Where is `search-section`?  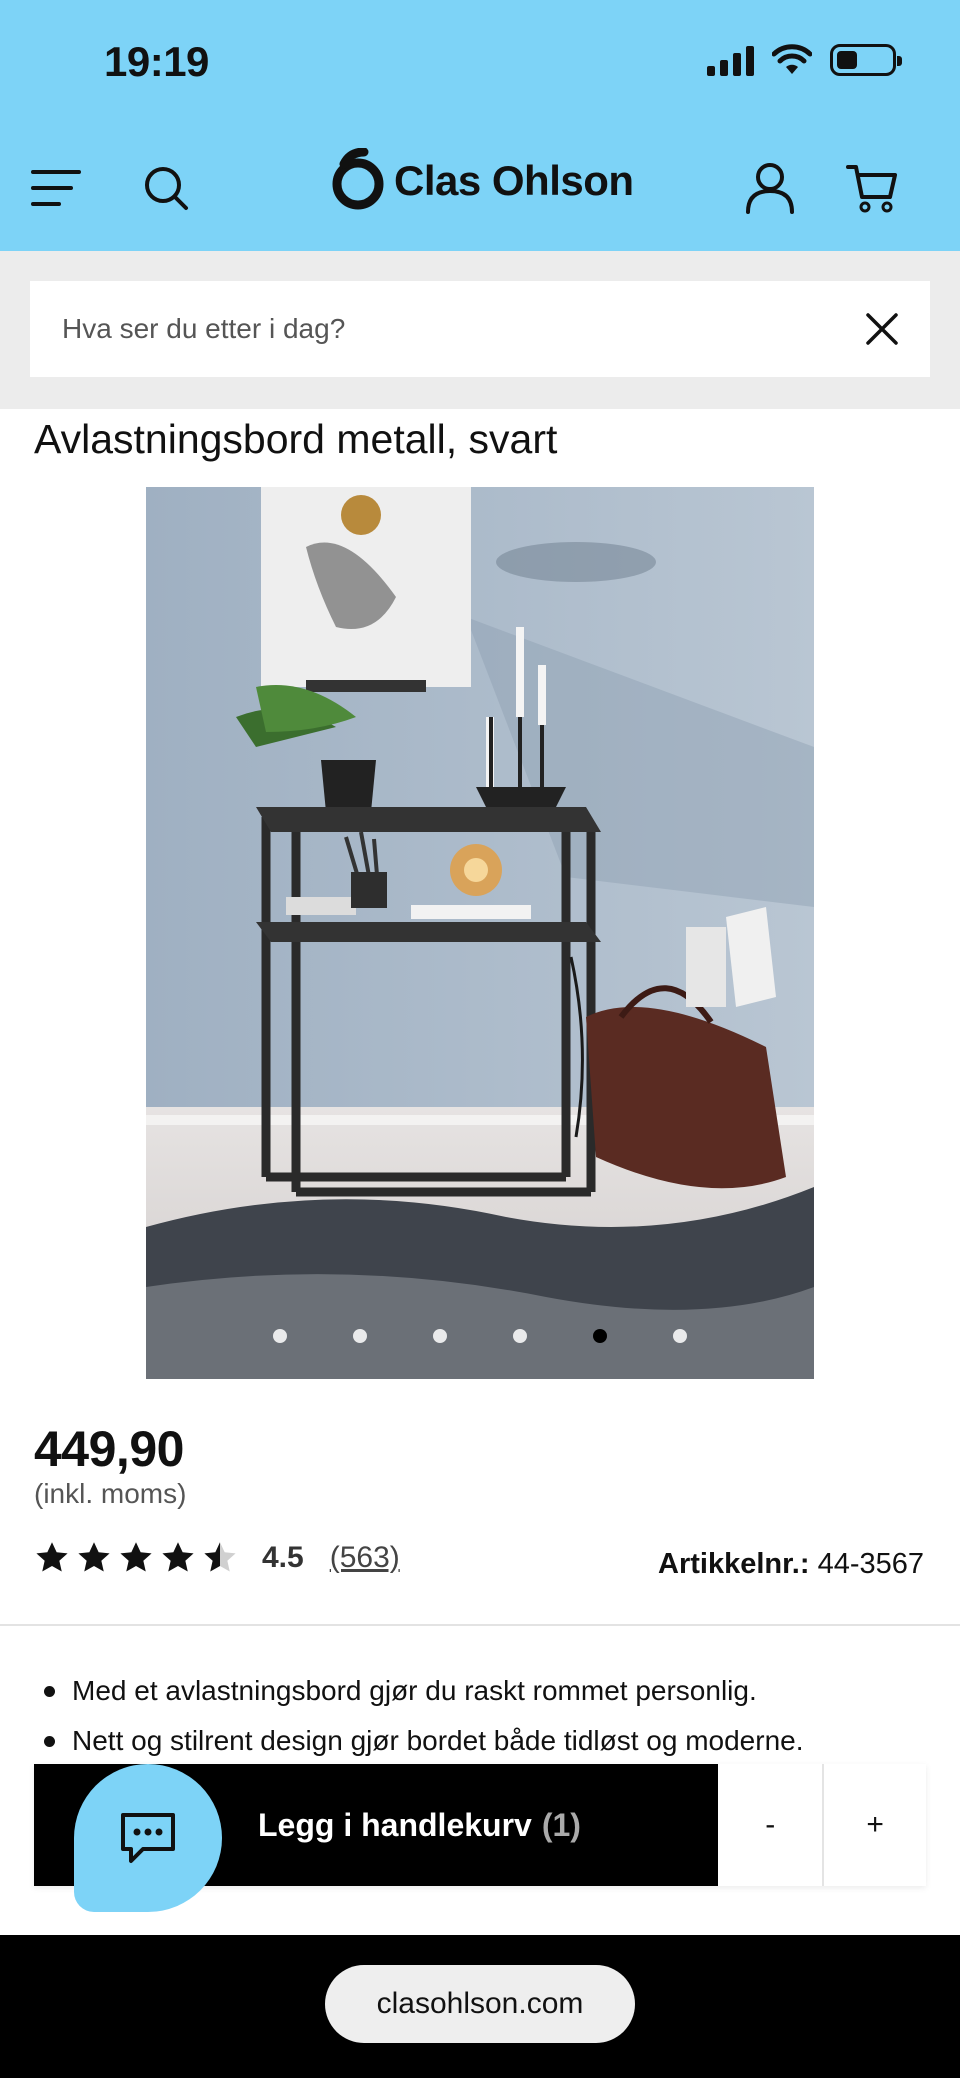 search-section is located at coordinates (480, 330).